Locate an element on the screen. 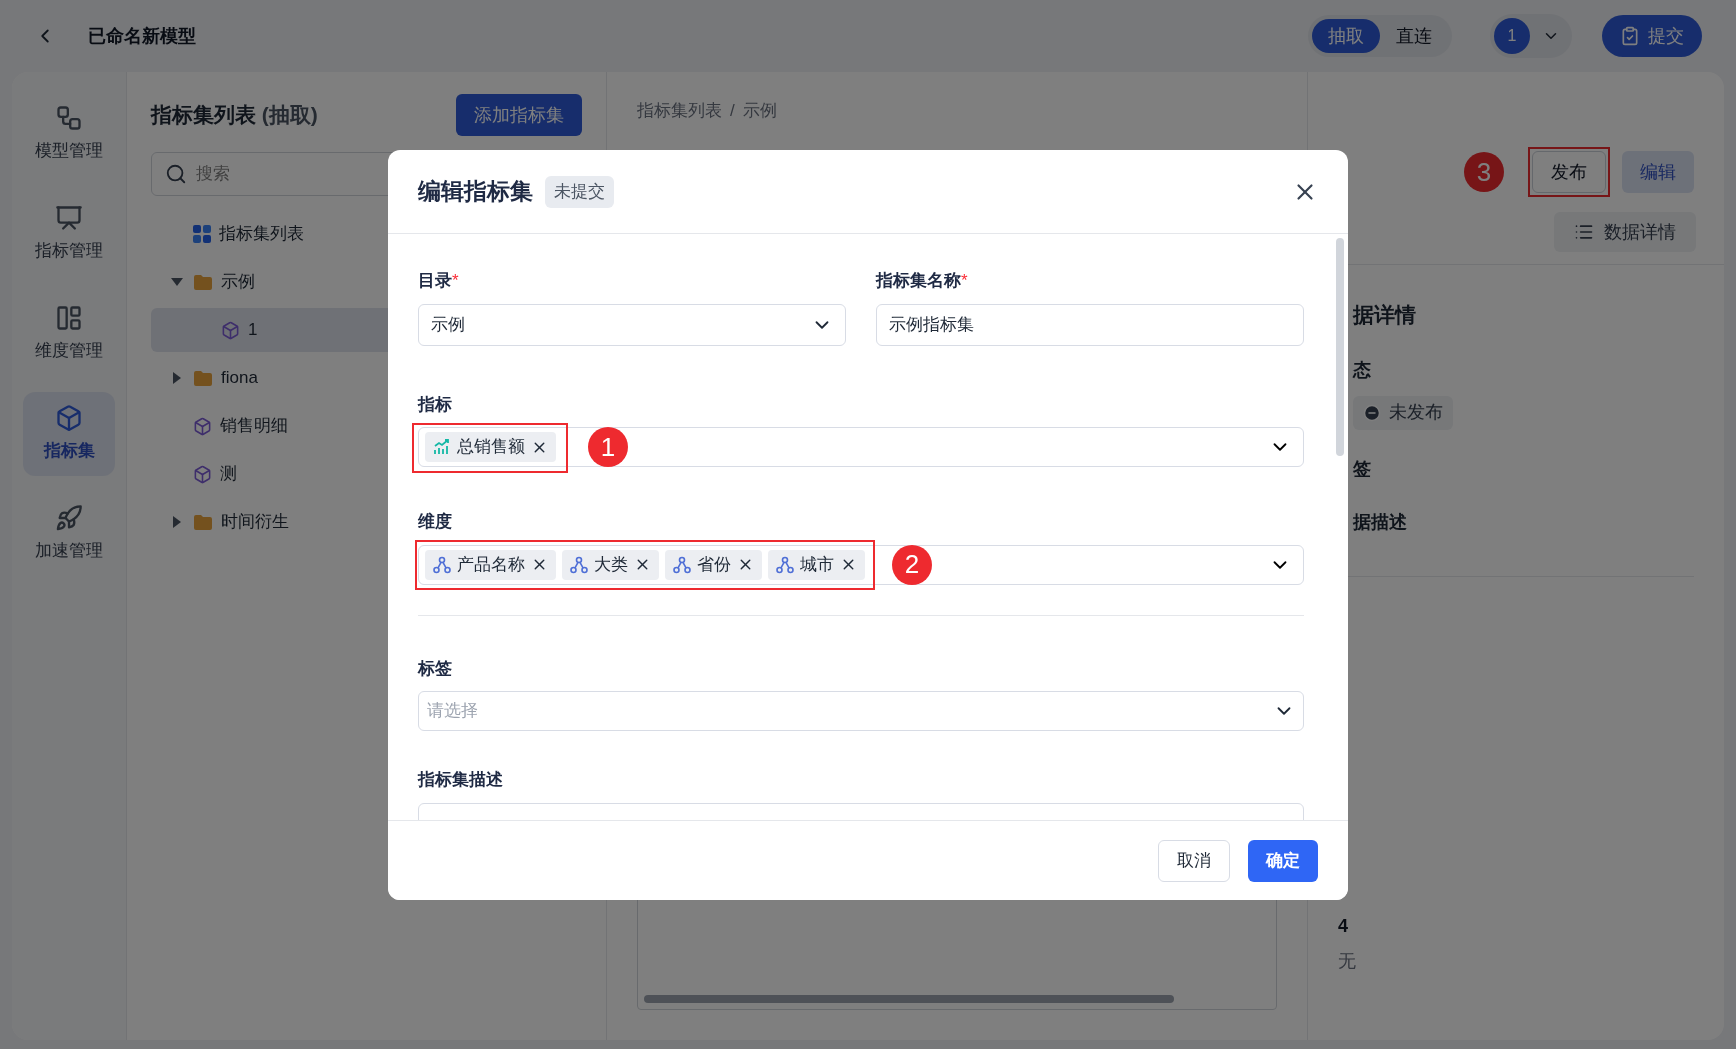 The image size is (1736, 1049). clipboard-icon is located at coordinates (1630, 36).